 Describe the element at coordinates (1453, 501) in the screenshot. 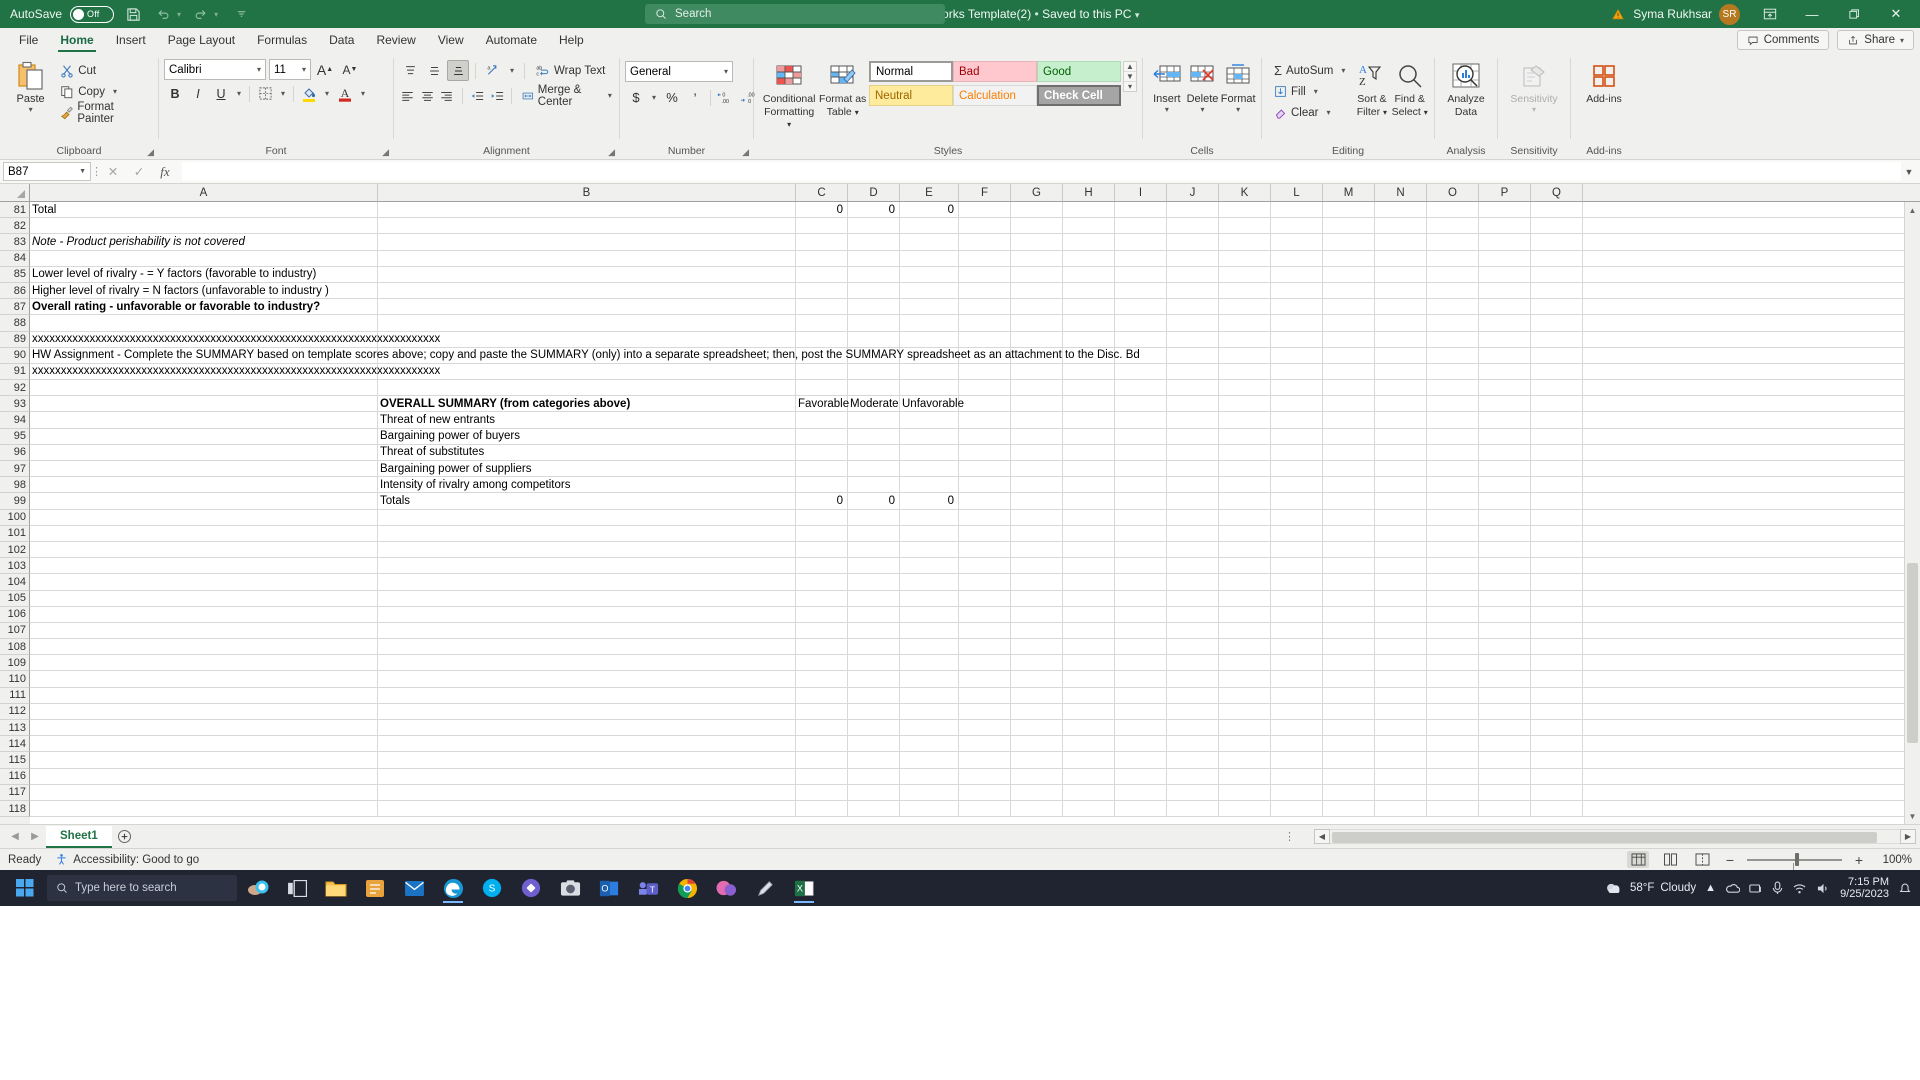

I see `cell-O99` at that location.